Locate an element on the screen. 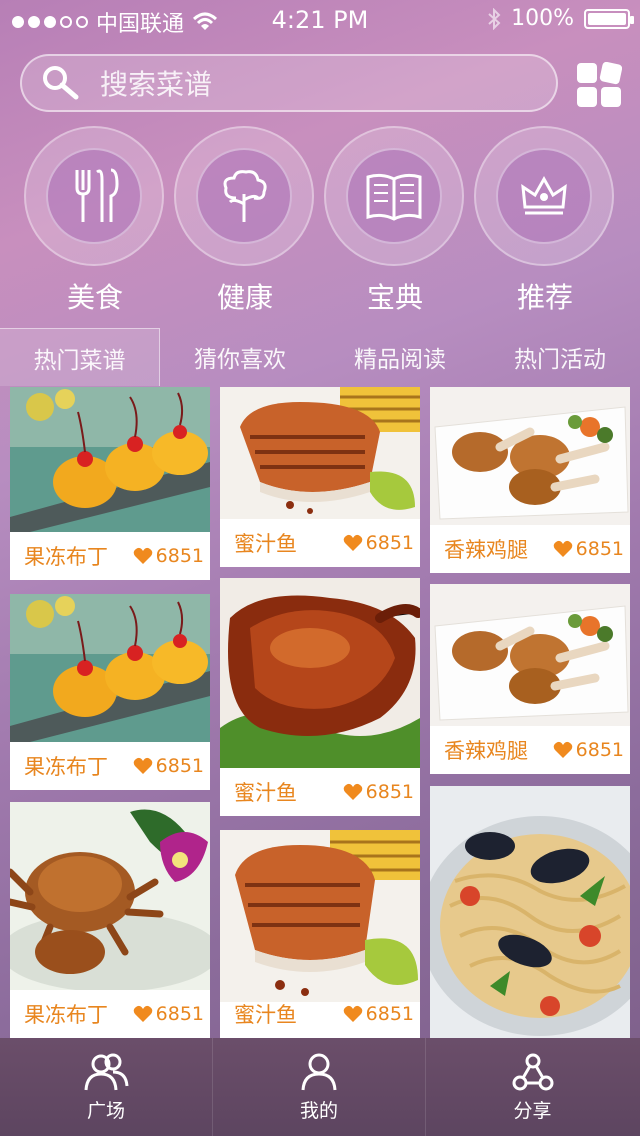  recipe-card is located at coordinates (530, 912).